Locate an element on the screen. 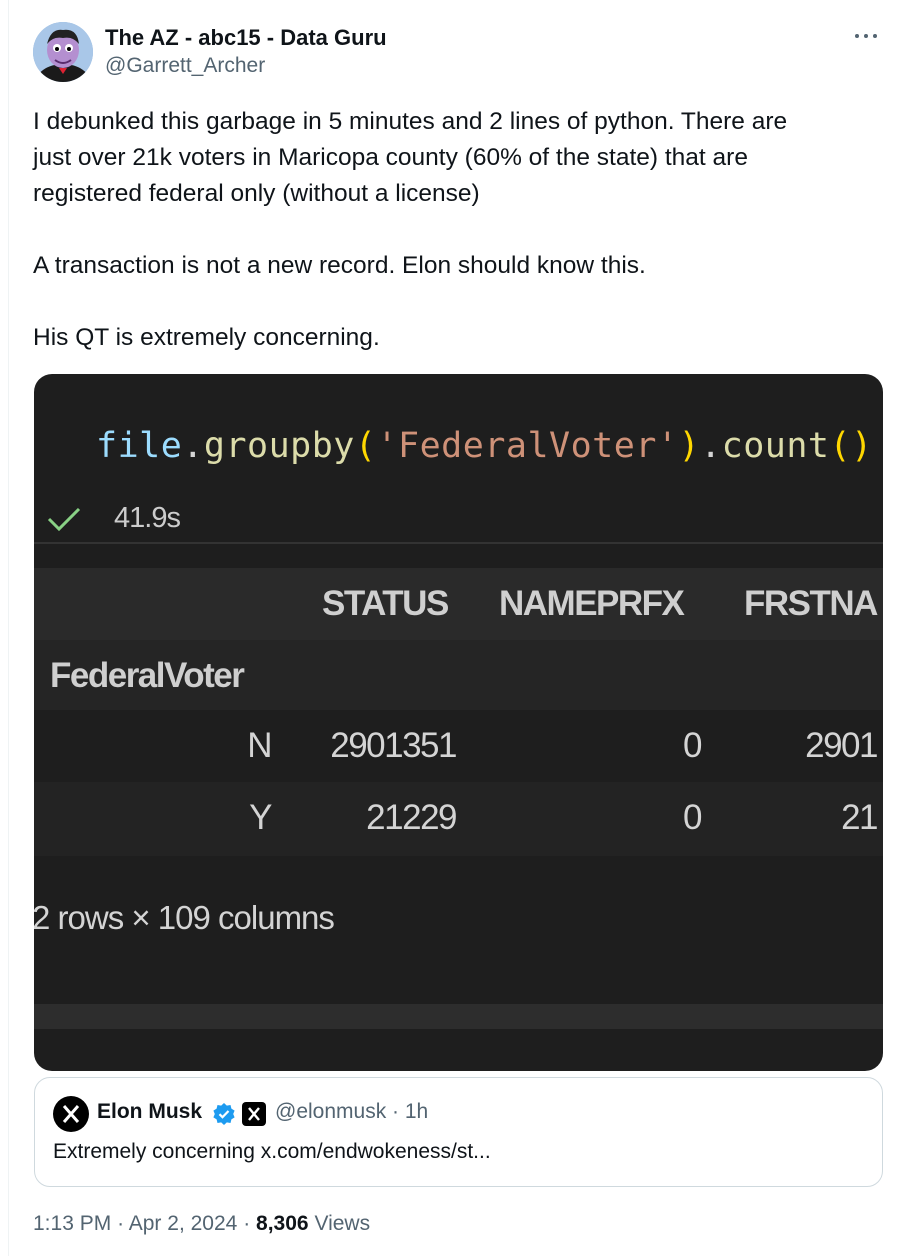 This screenshot has width=906, height=1256. index-name-row: FederalVoter is located at coordinates (458, 675).